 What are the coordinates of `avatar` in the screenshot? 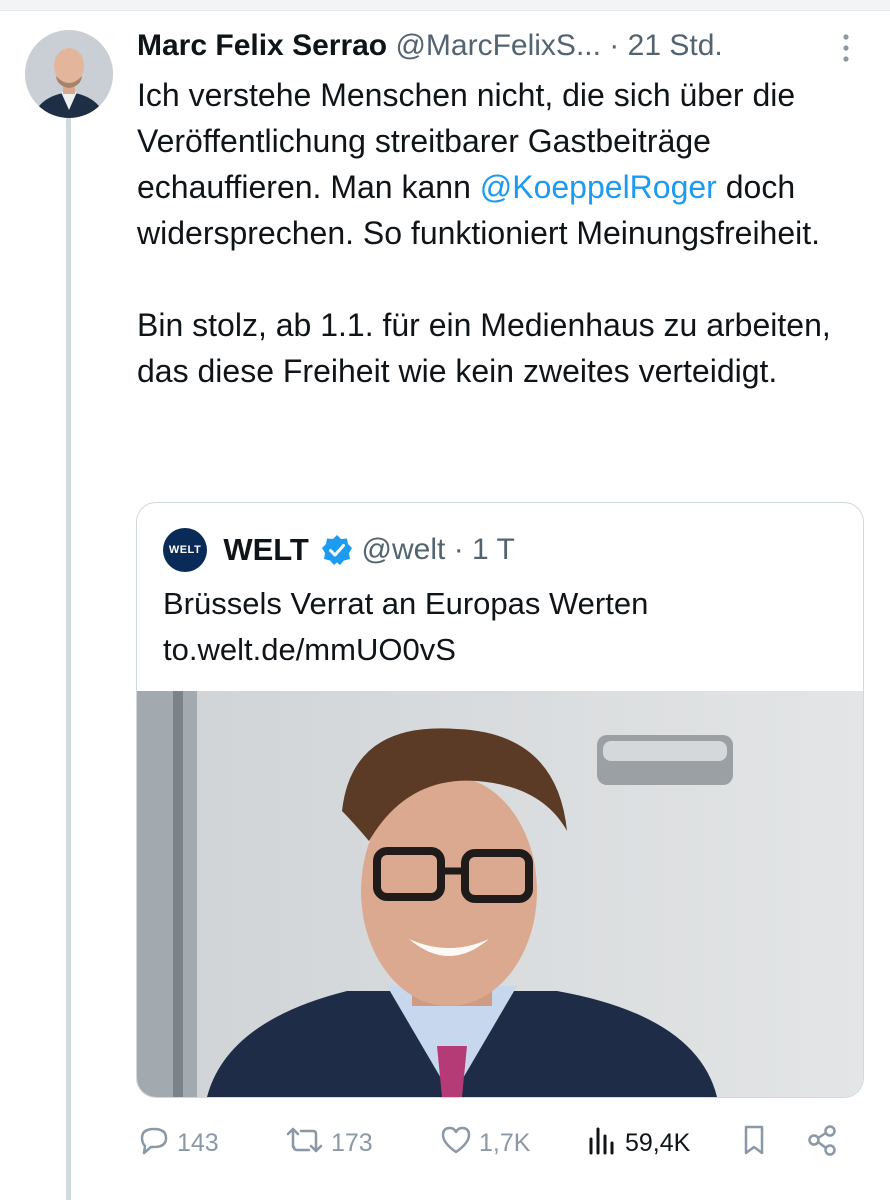 It's located at (69, 74).